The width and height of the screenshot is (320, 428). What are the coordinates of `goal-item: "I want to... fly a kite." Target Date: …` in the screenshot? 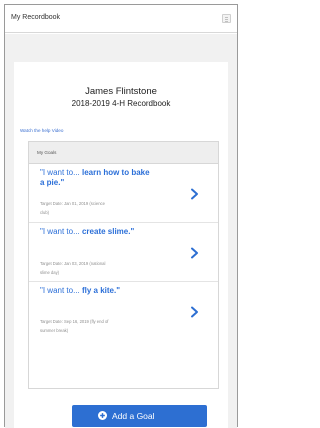 It's located at (123, 311).